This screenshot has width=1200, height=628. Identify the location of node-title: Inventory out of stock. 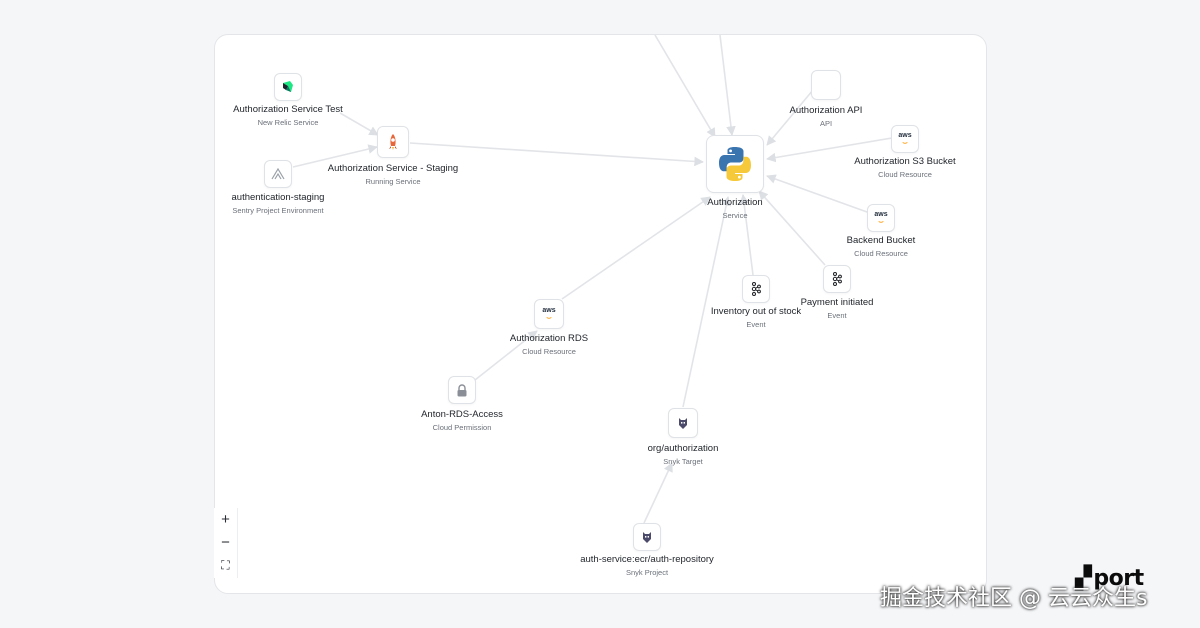
(756, 311).